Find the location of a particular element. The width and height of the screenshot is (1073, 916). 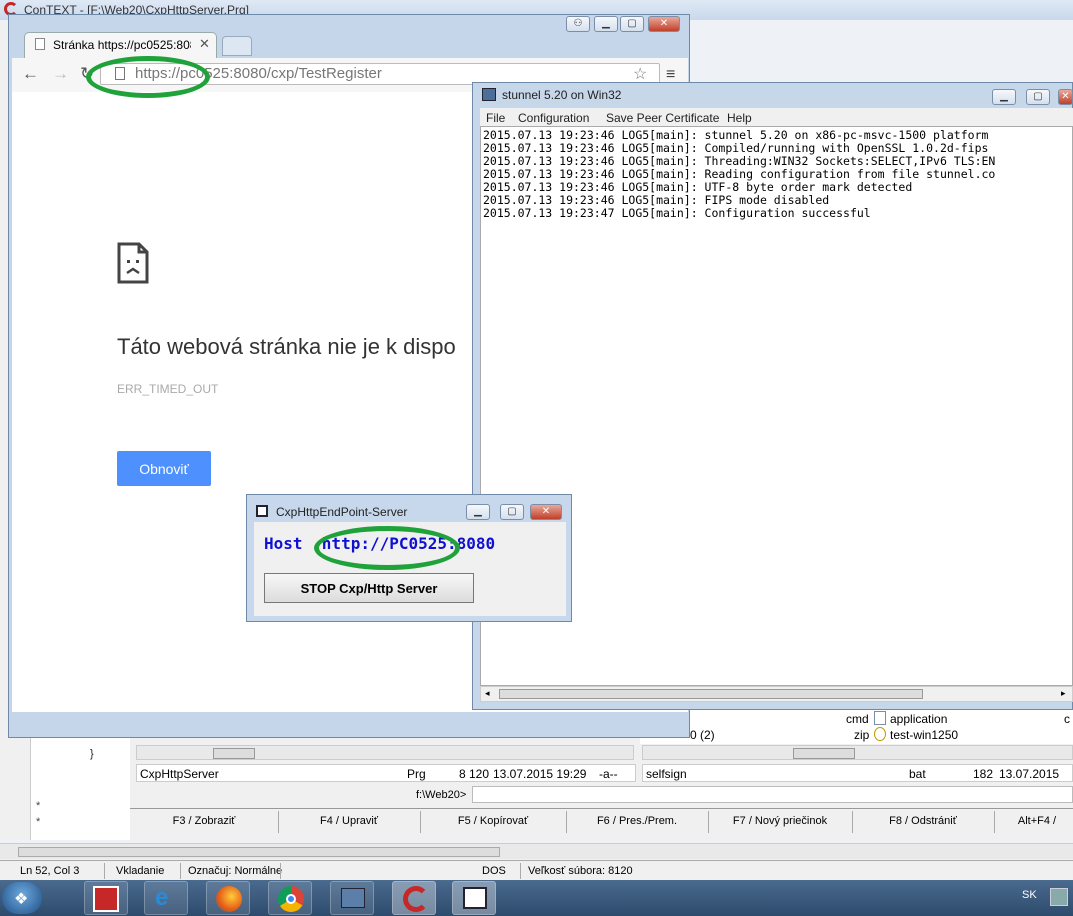

command-line-row: f:\Web20> is located at coordinates (604, 795).